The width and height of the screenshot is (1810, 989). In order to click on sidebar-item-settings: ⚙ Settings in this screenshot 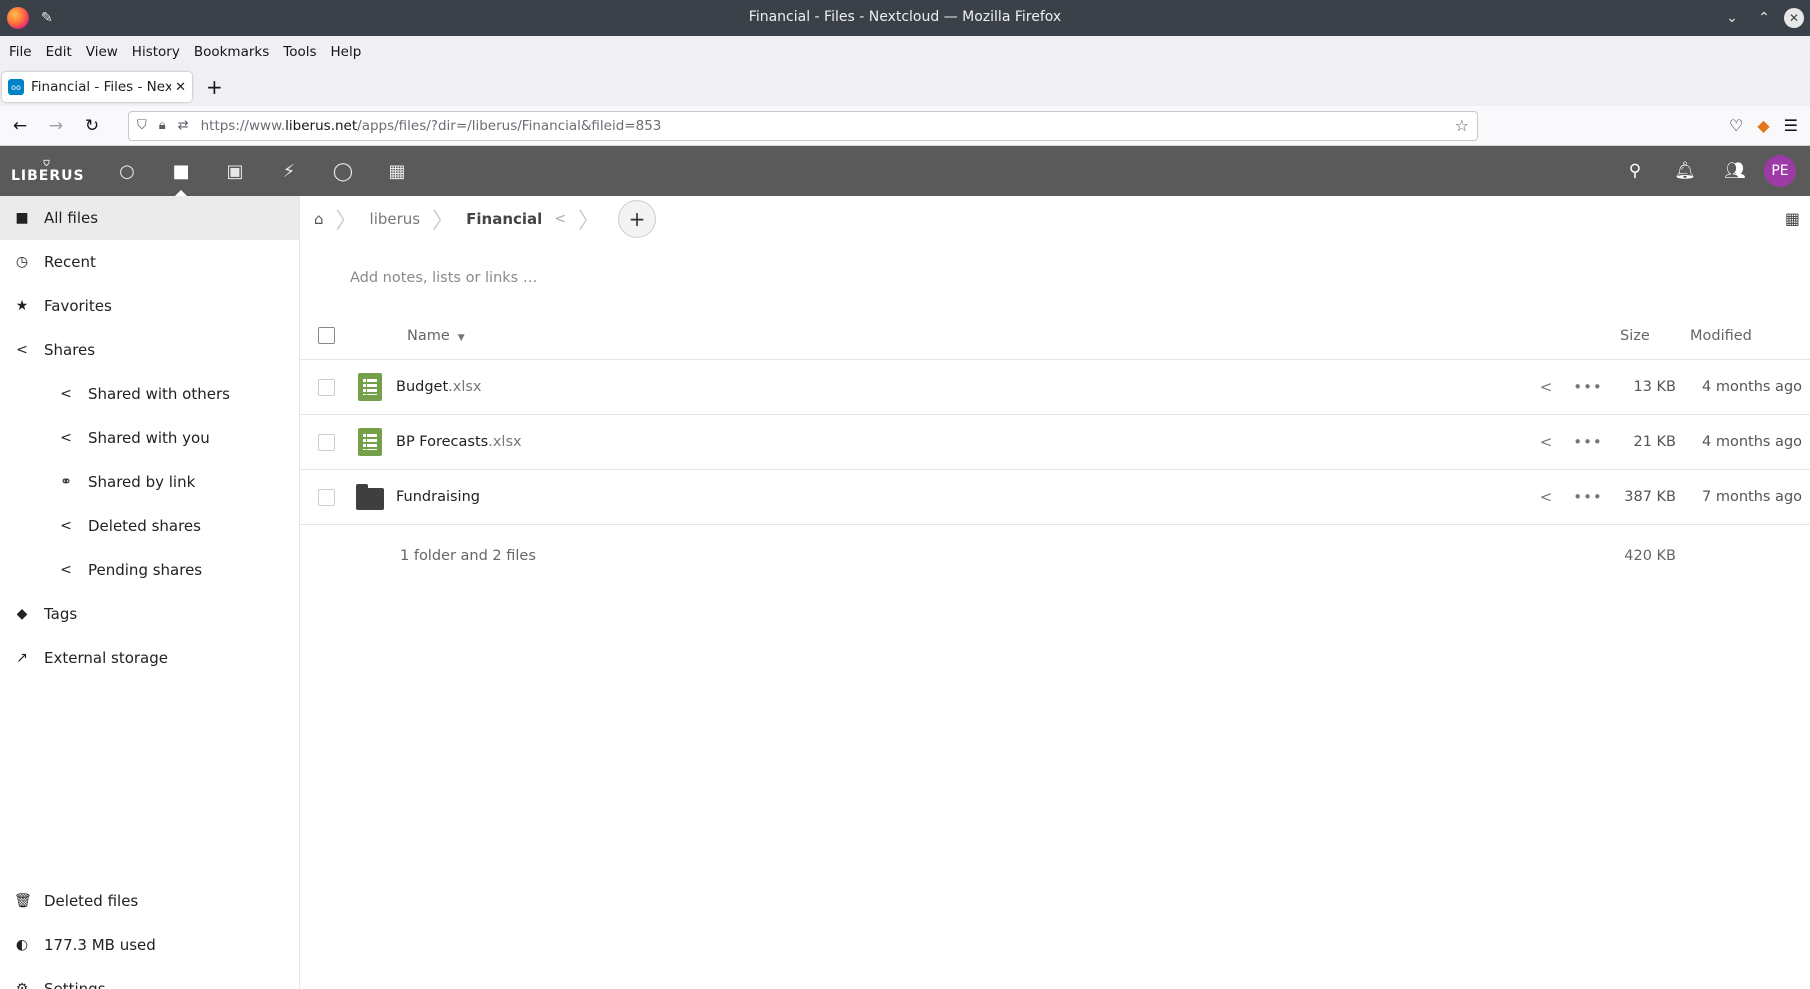, I will do `click(149, 978)`.